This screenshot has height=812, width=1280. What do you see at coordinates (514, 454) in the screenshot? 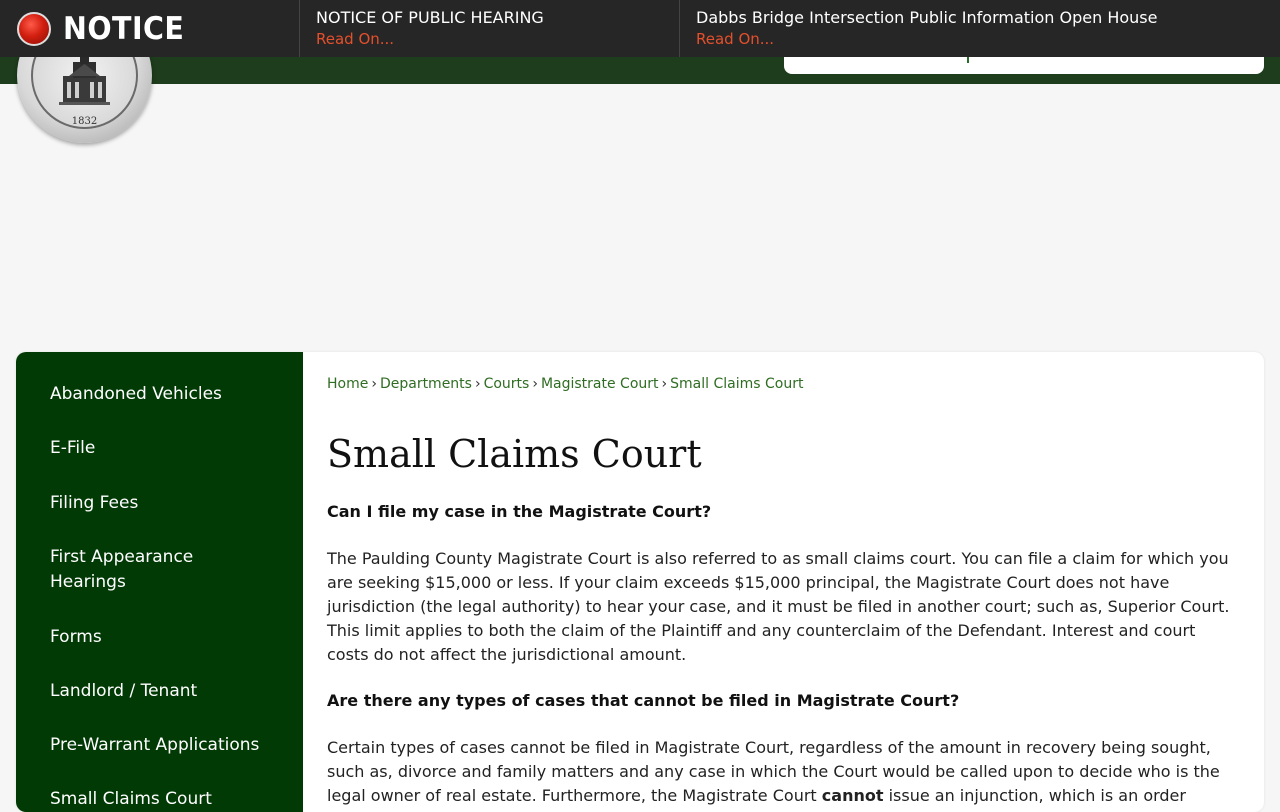
I see `page-title: Small Claims Court` at bounding box center [514, 454].